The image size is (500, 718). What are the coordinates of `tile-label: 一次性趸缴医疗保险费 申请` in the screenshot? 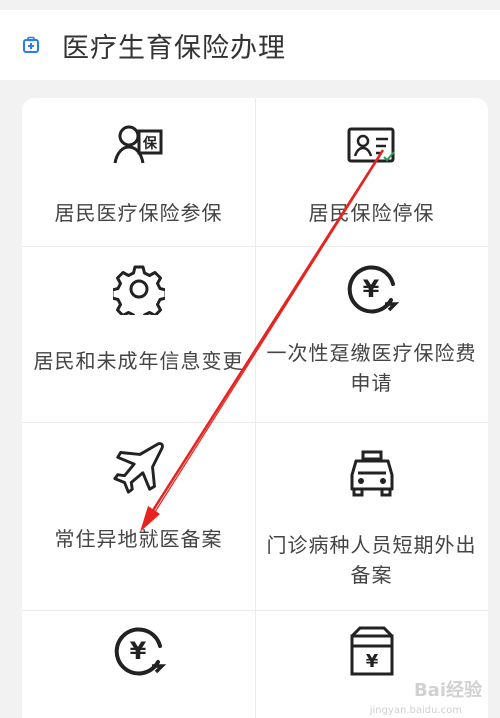 It's located at (371, 368).